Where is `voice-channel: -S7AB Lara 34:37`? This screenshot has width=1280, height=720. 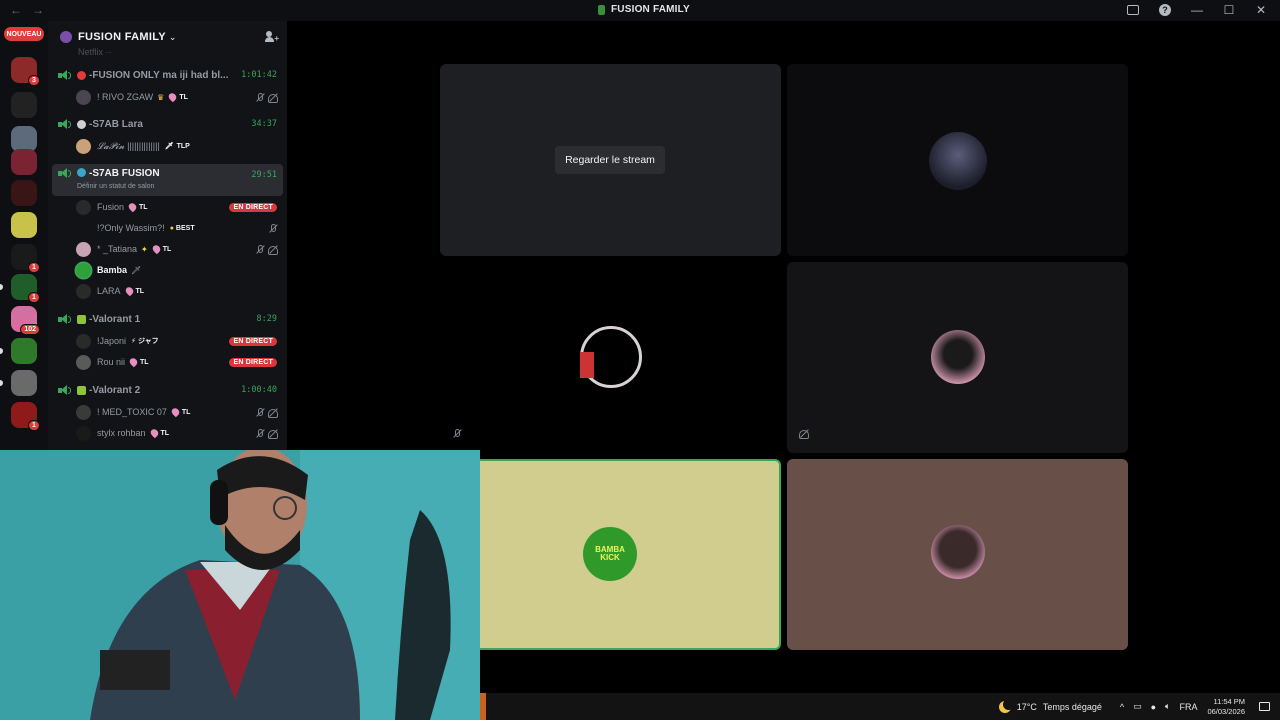
voice-channel: -S7AB Lara 34:37 is located at coordinates (167, 124).